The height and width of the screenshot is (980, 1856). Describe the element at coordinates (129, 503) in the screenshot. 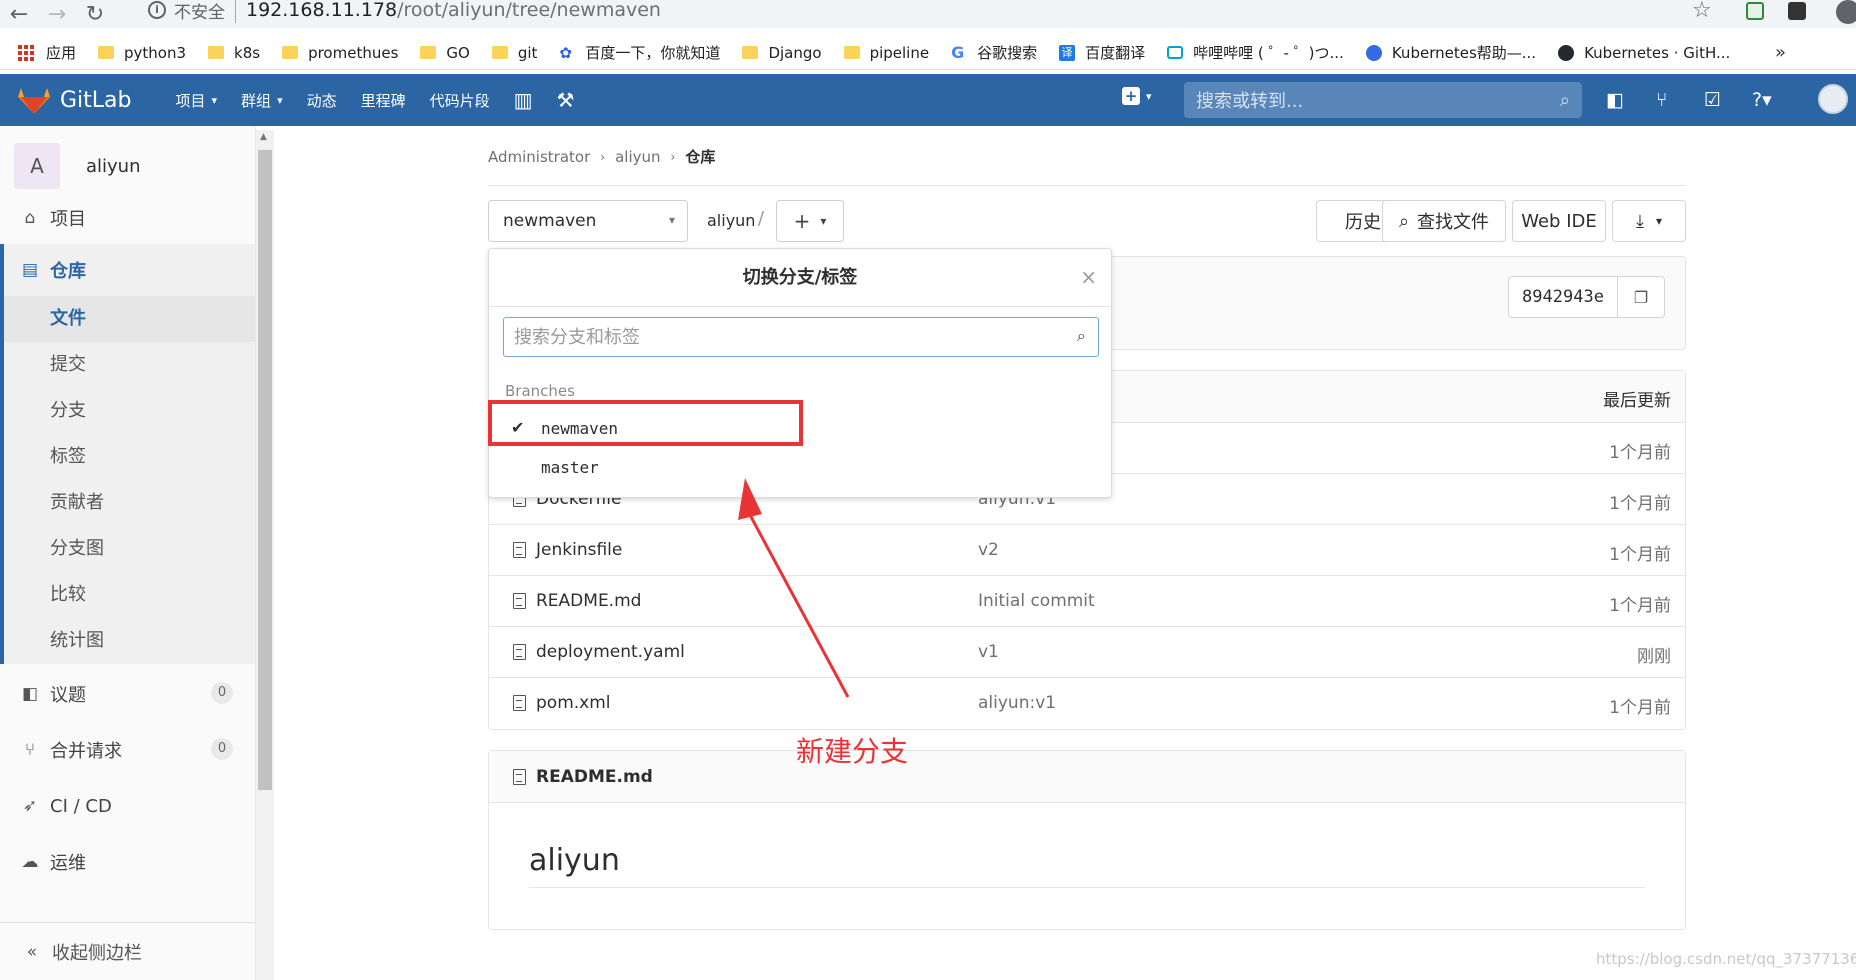

I see `sidebar-subitem-contributors: 贡献者` at that location.